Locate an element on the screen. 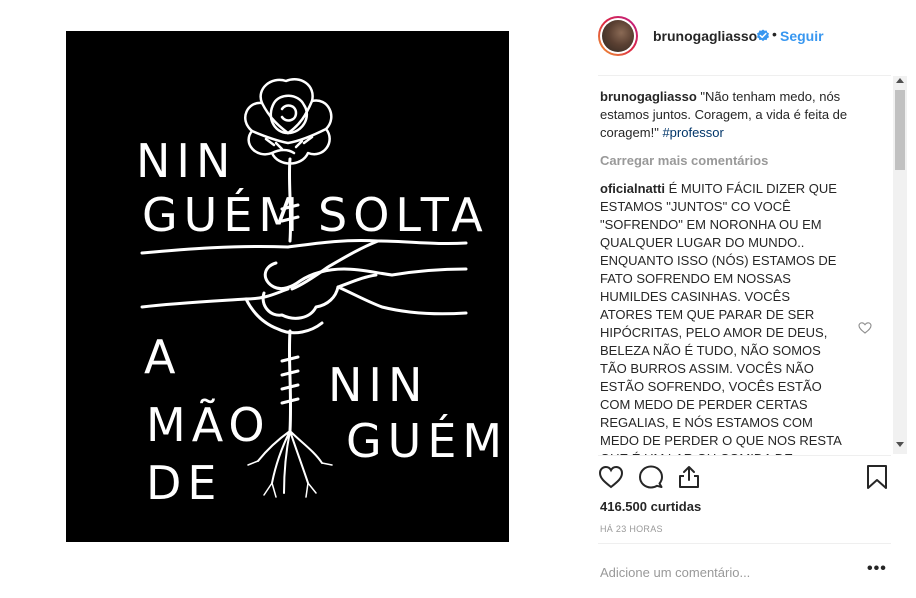 The image size is (916, 598). caption-username: brunogagliasso is located at coordinates (648, 96).